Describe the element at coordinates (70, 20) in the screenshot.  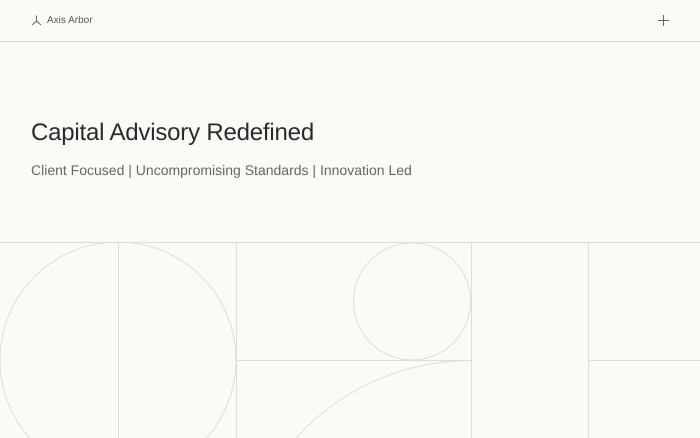
I see `brand-name: Axis Arbor` at that location.